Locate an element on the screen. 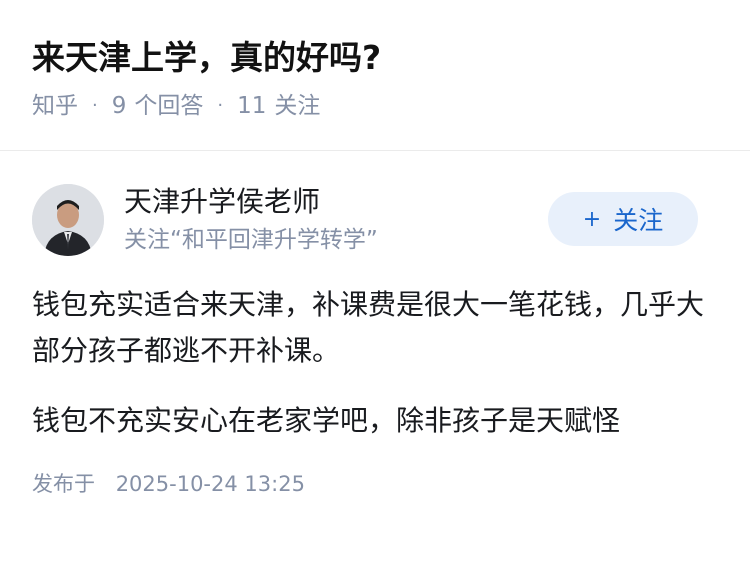  followers-count: 11 is located at coordinates (252, 106).